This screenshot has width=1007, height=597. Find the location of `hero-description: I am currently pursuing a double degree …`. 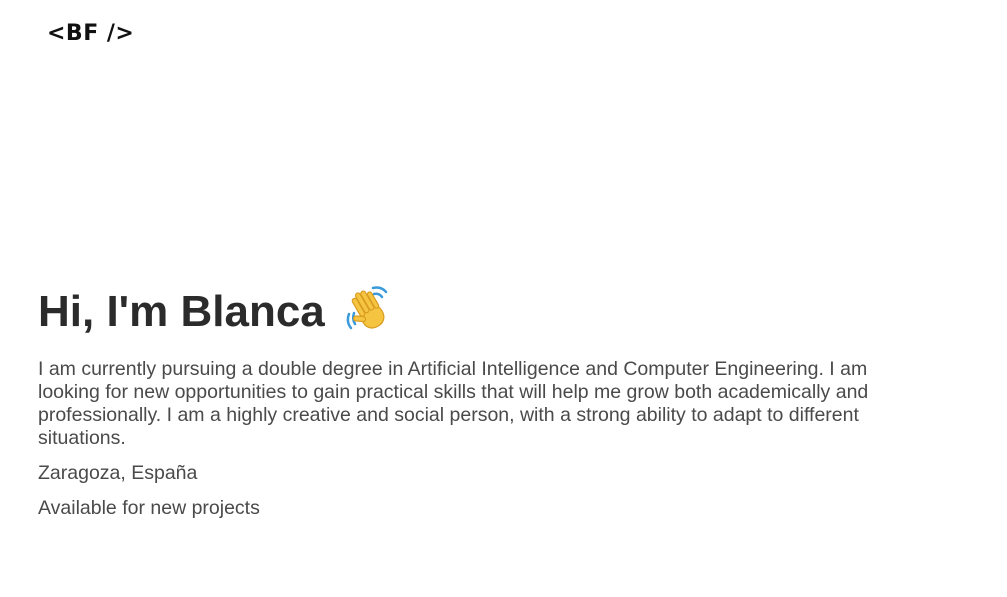

hero-description: I am currently pursuing a double degree … is located at coordinates (453, 403).